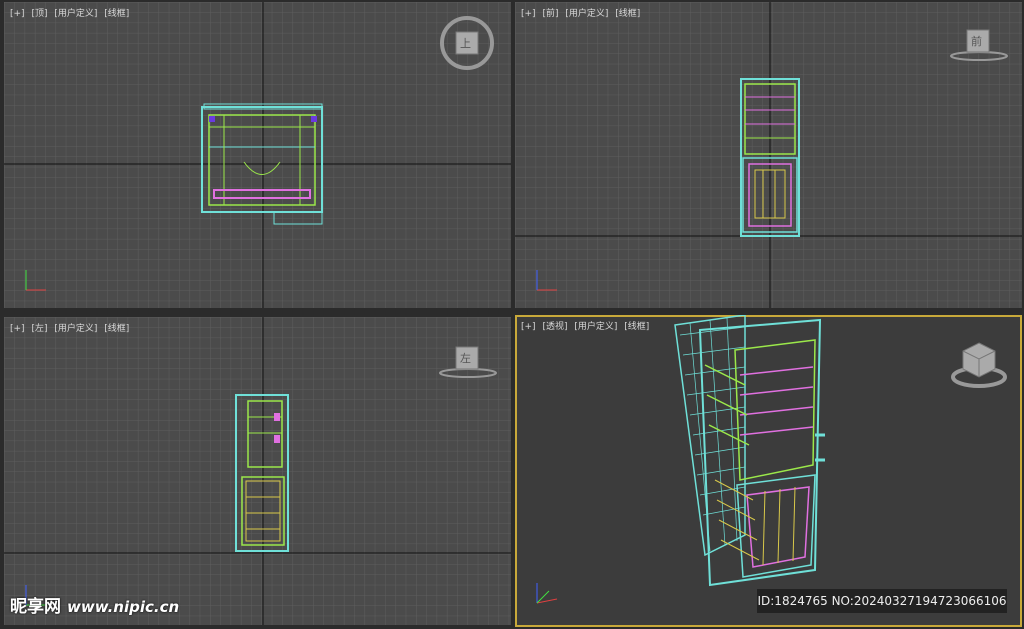 This screenshot has width=1024, height=629. What do you see at coordinates (39, 329) in the screenshot?
I see `viewport-view-name: [左]` at bounding box center [39, 329].